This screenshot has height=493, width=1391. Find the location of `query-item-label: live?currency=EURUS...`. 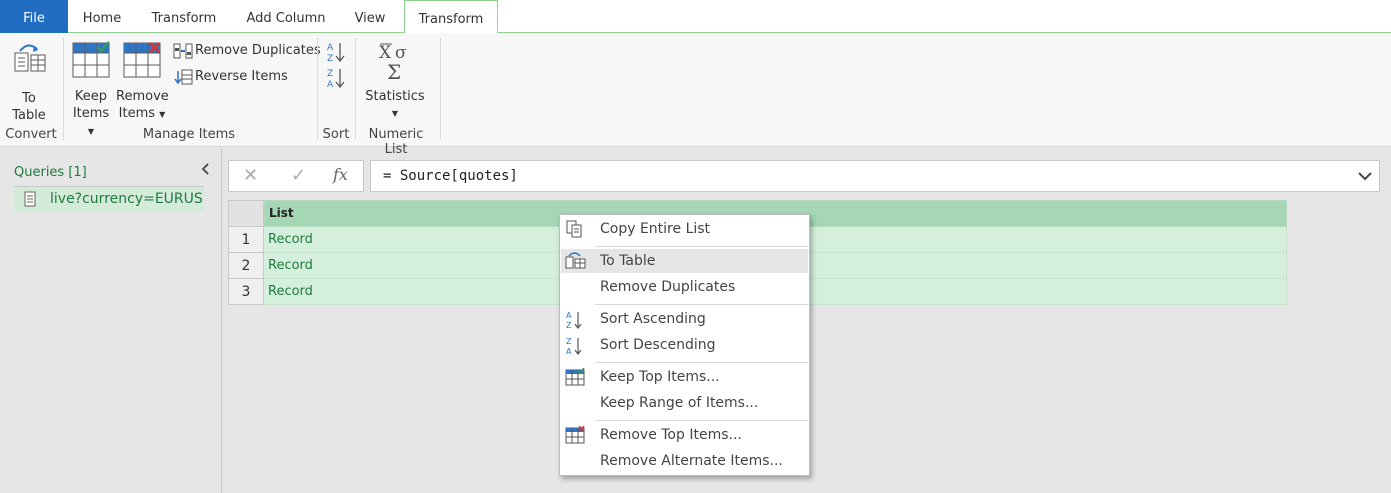

query-item-label: live?currency=EURUS... is located at coordinates (127, 199).